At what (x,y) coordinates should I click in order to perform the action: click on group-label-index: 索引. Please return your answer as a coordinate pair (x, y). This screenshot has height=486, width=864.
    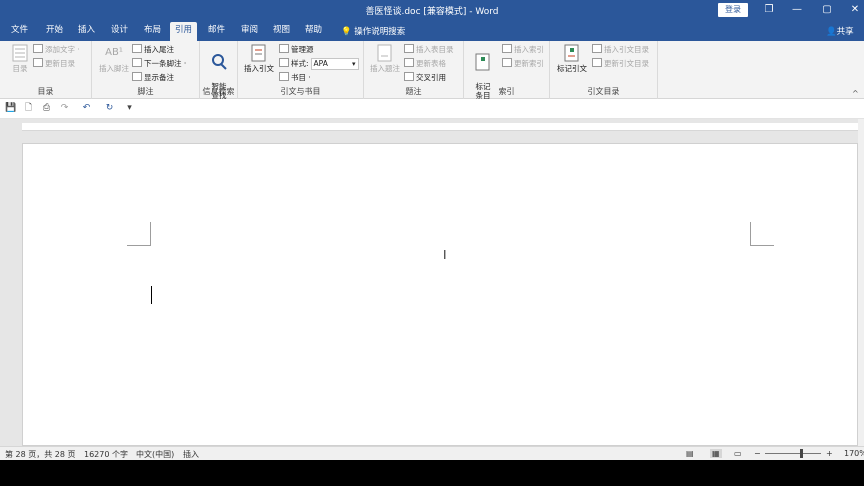
    Looking at the image, I should click on (506, 91).